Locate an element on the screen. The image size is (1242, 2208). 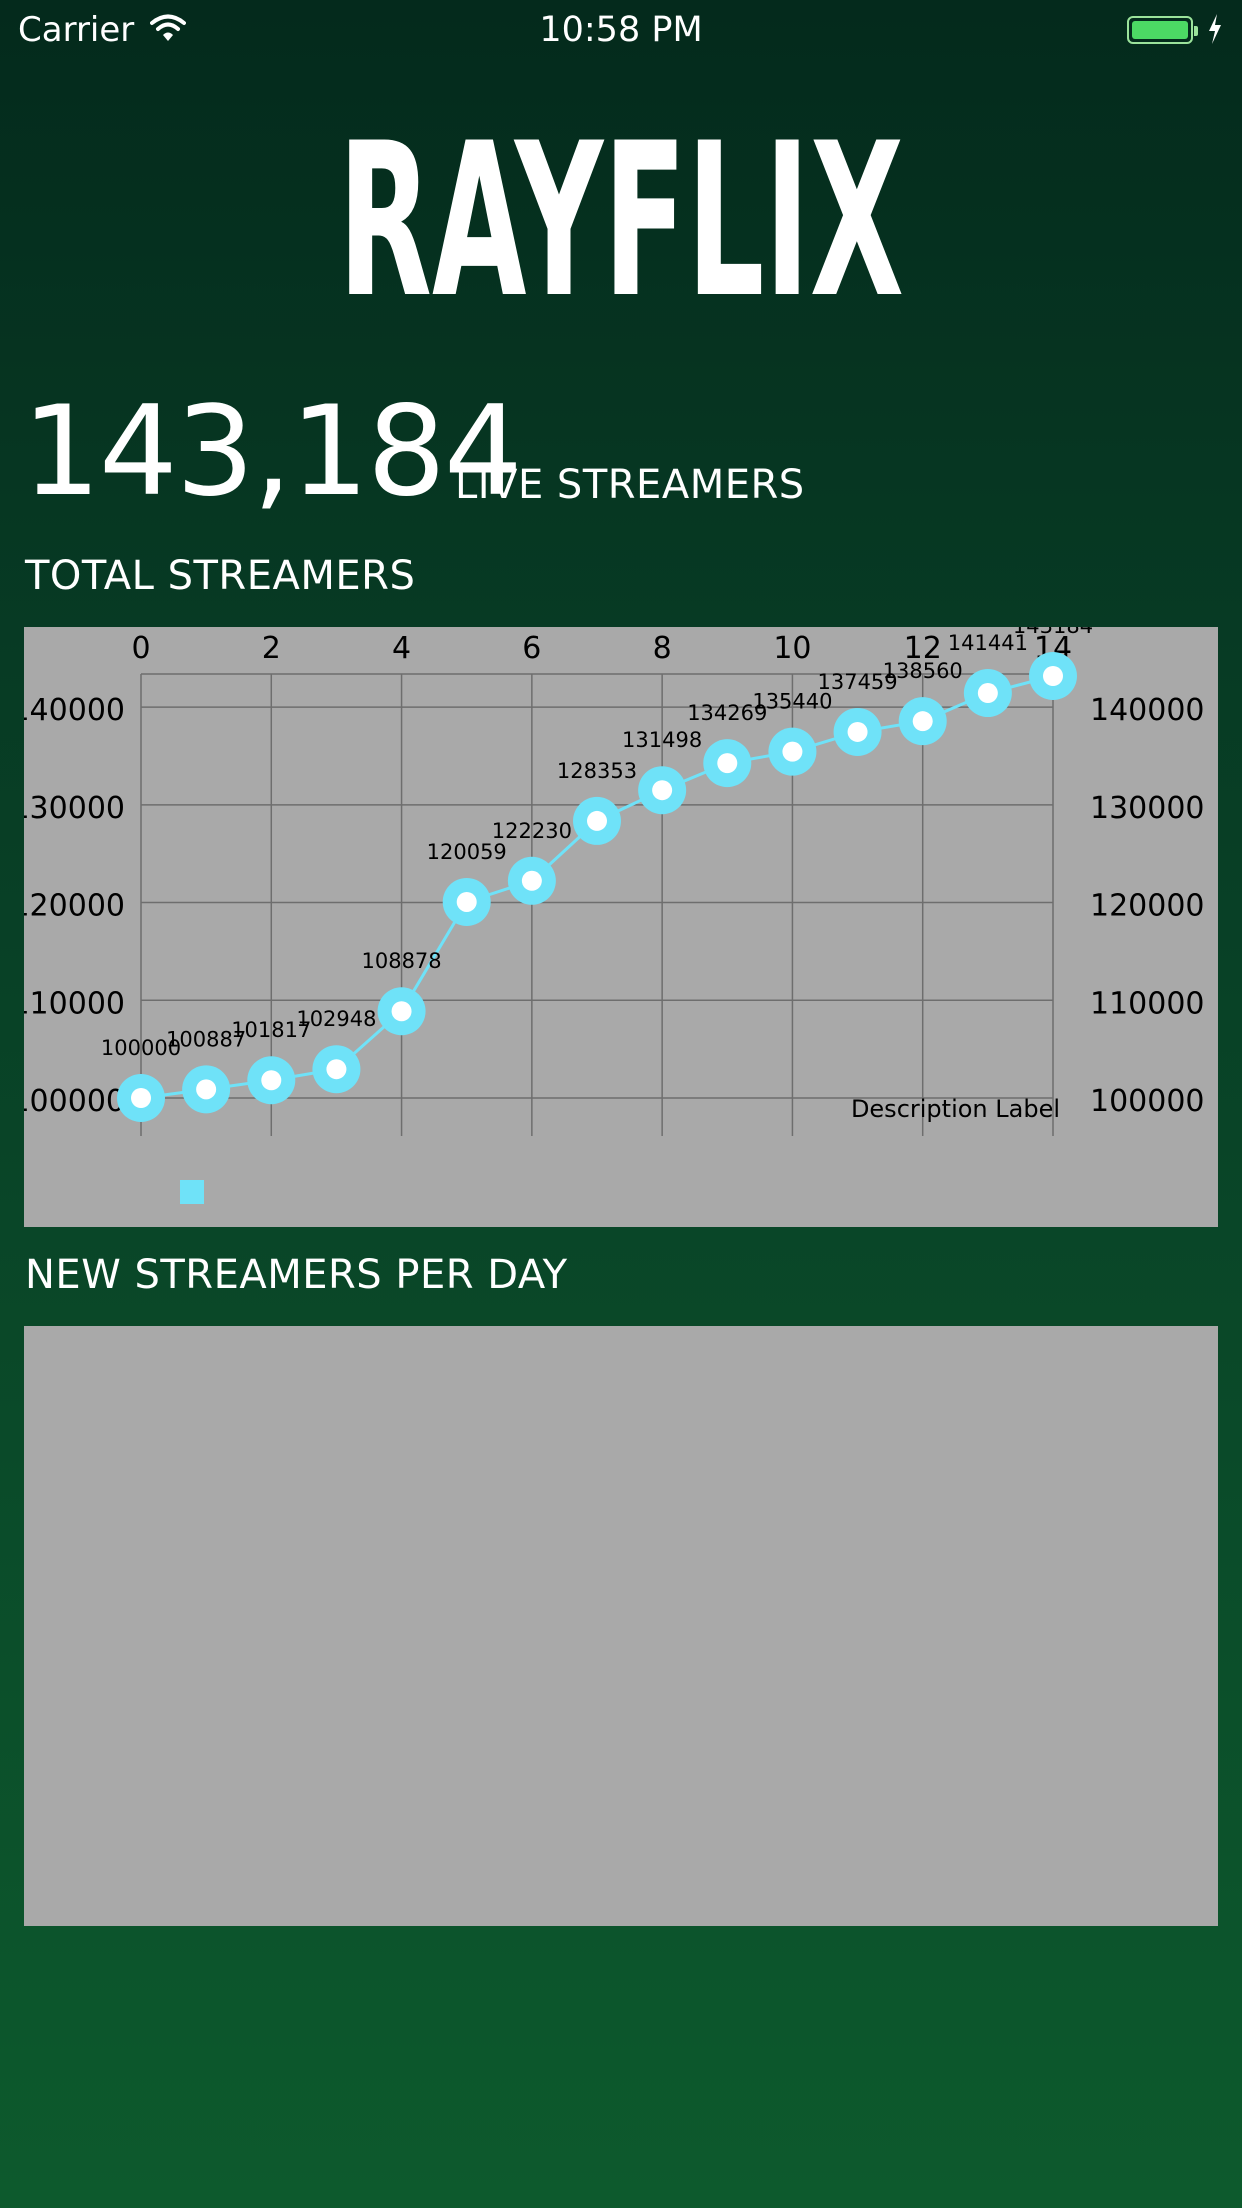
charging-bolt-icon is located at coordinates (1215, 31).